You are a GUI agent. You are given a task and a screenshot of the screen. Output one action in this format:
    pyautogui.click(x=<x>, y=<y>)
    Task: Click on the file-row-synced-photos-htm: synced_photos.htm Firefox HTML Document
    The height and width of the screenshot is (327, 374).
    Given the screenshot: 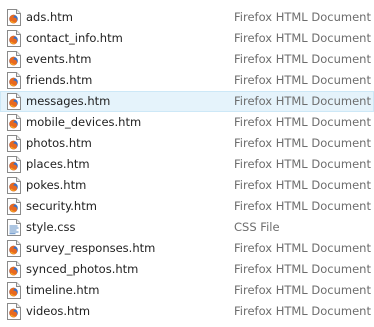 What is the action you would take?
    pyautogui.click(x=187, y=269)
    